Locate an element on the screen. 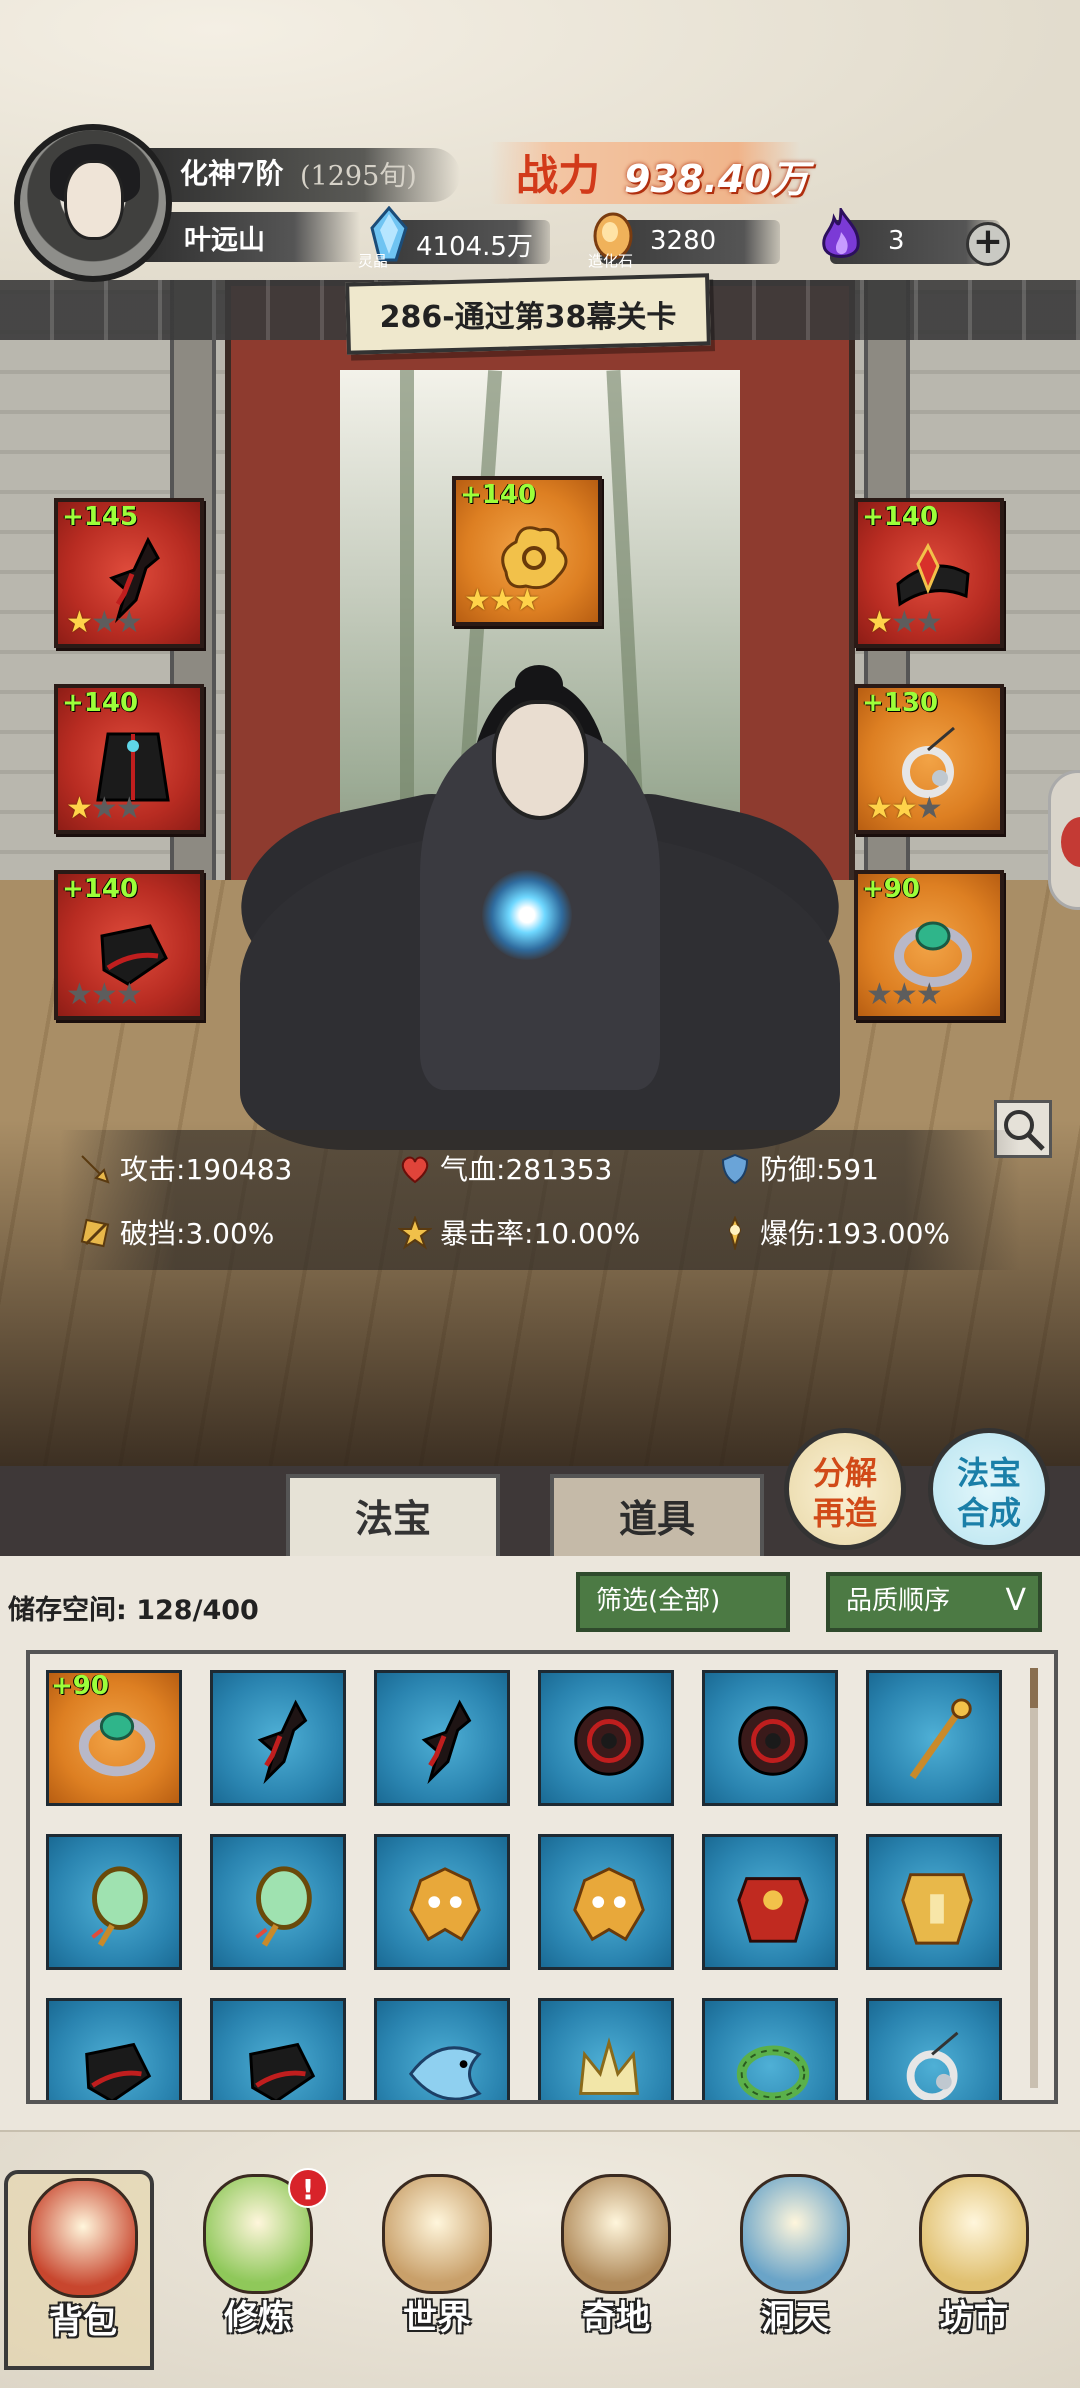  nav-label: 世界 is located at coordinates (437, 2318).